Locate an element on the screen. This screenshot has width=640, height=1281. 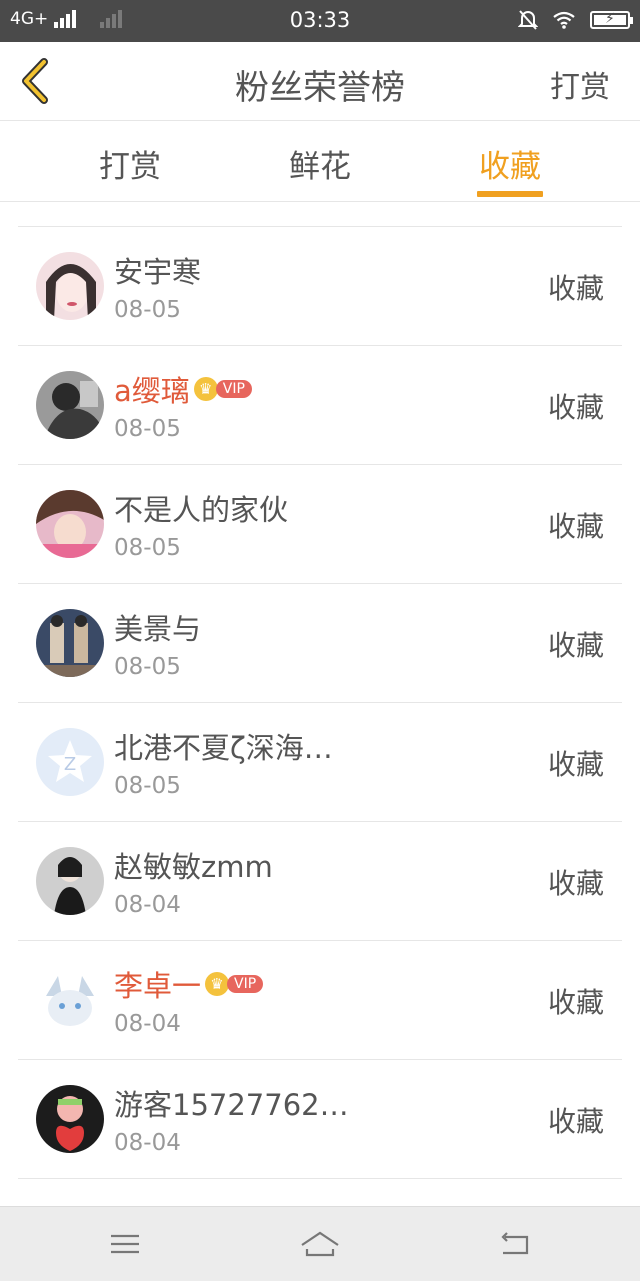
home-button is located at coordinates (320, 1244).